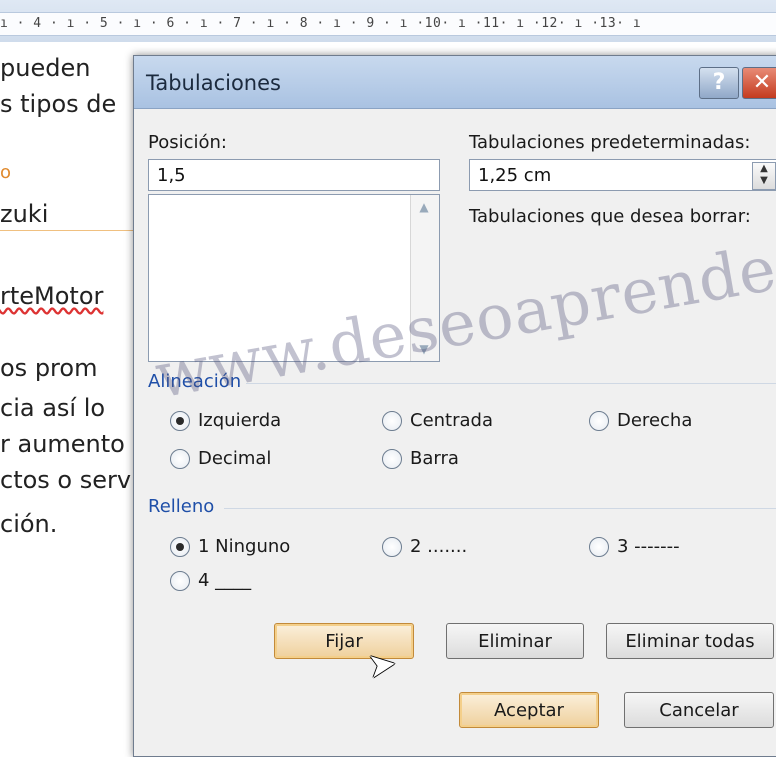 The height and width of the screenshot is (757, 776). What do you see at coordinates (424, 278) in the screenshot?
I see `list-scrollbar: ▲ ▼` at bounding box center [424, 278].